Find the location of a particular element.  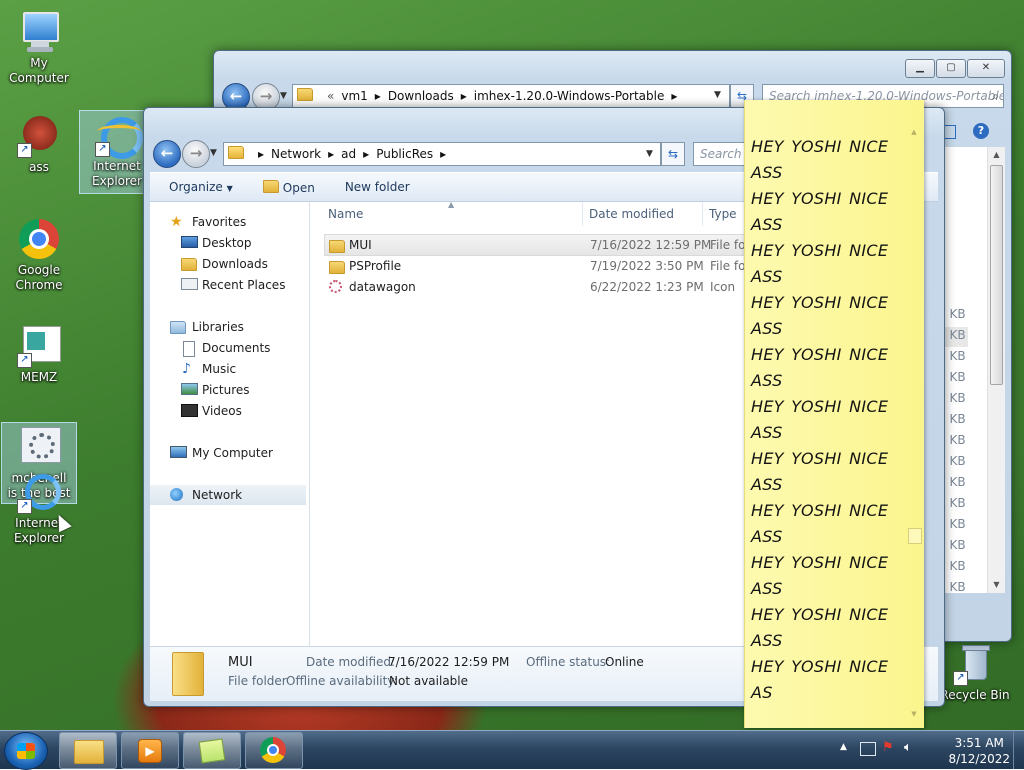

volume-icon: 🔈︎ is located at coordinates (908, 747).